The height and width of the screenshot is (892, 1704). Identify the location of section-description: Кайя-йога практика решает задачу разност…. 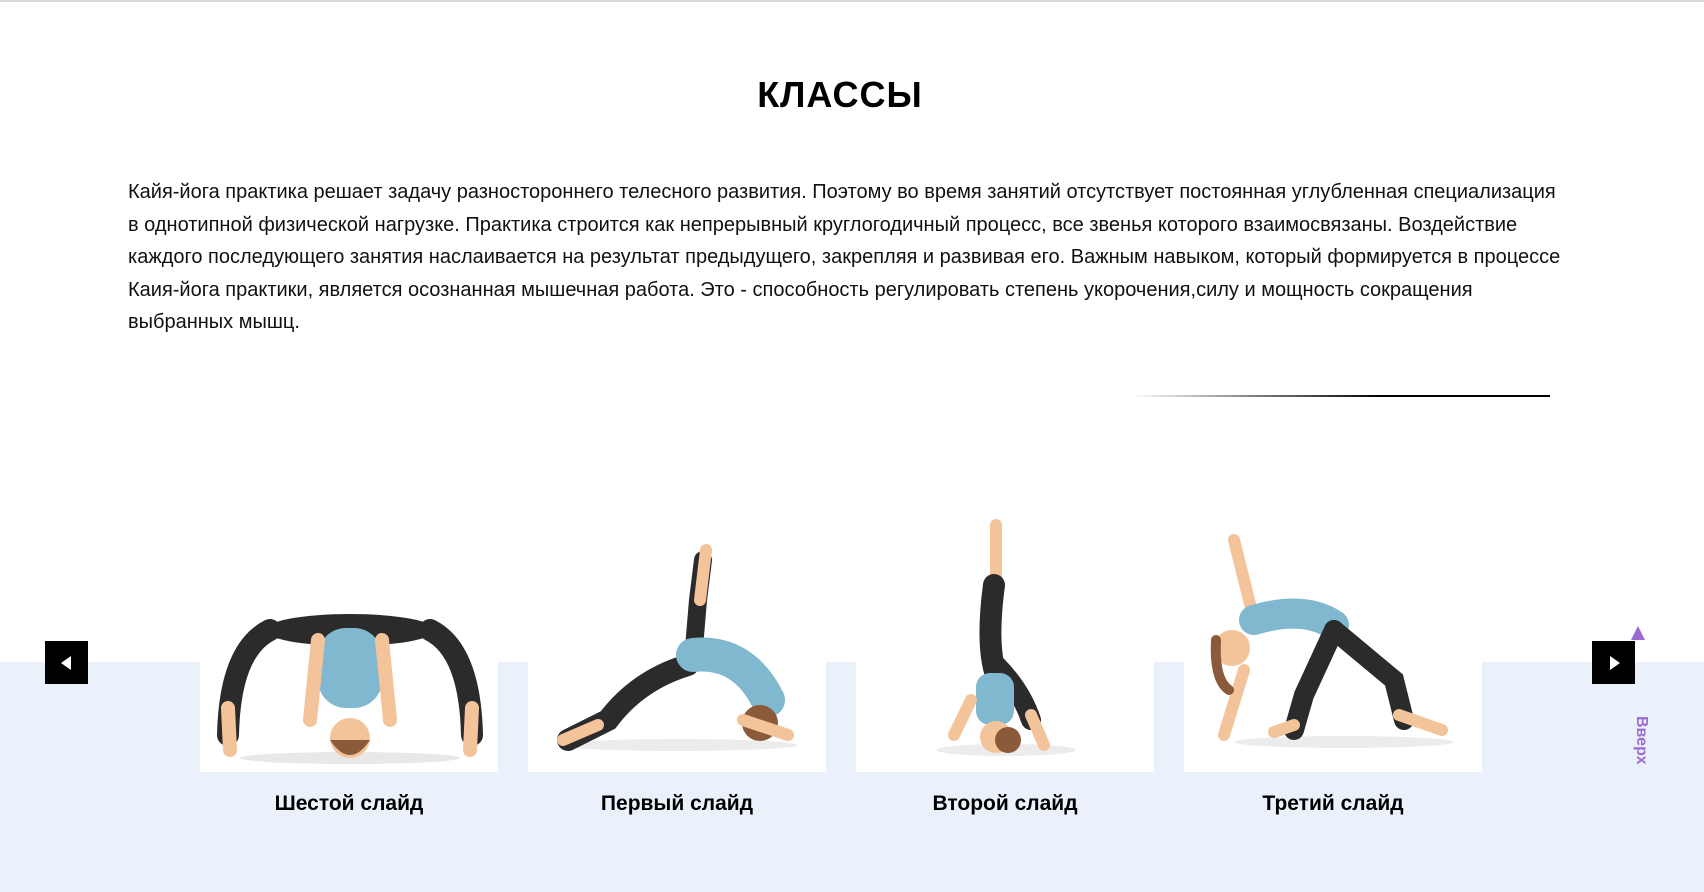
(844, 257).